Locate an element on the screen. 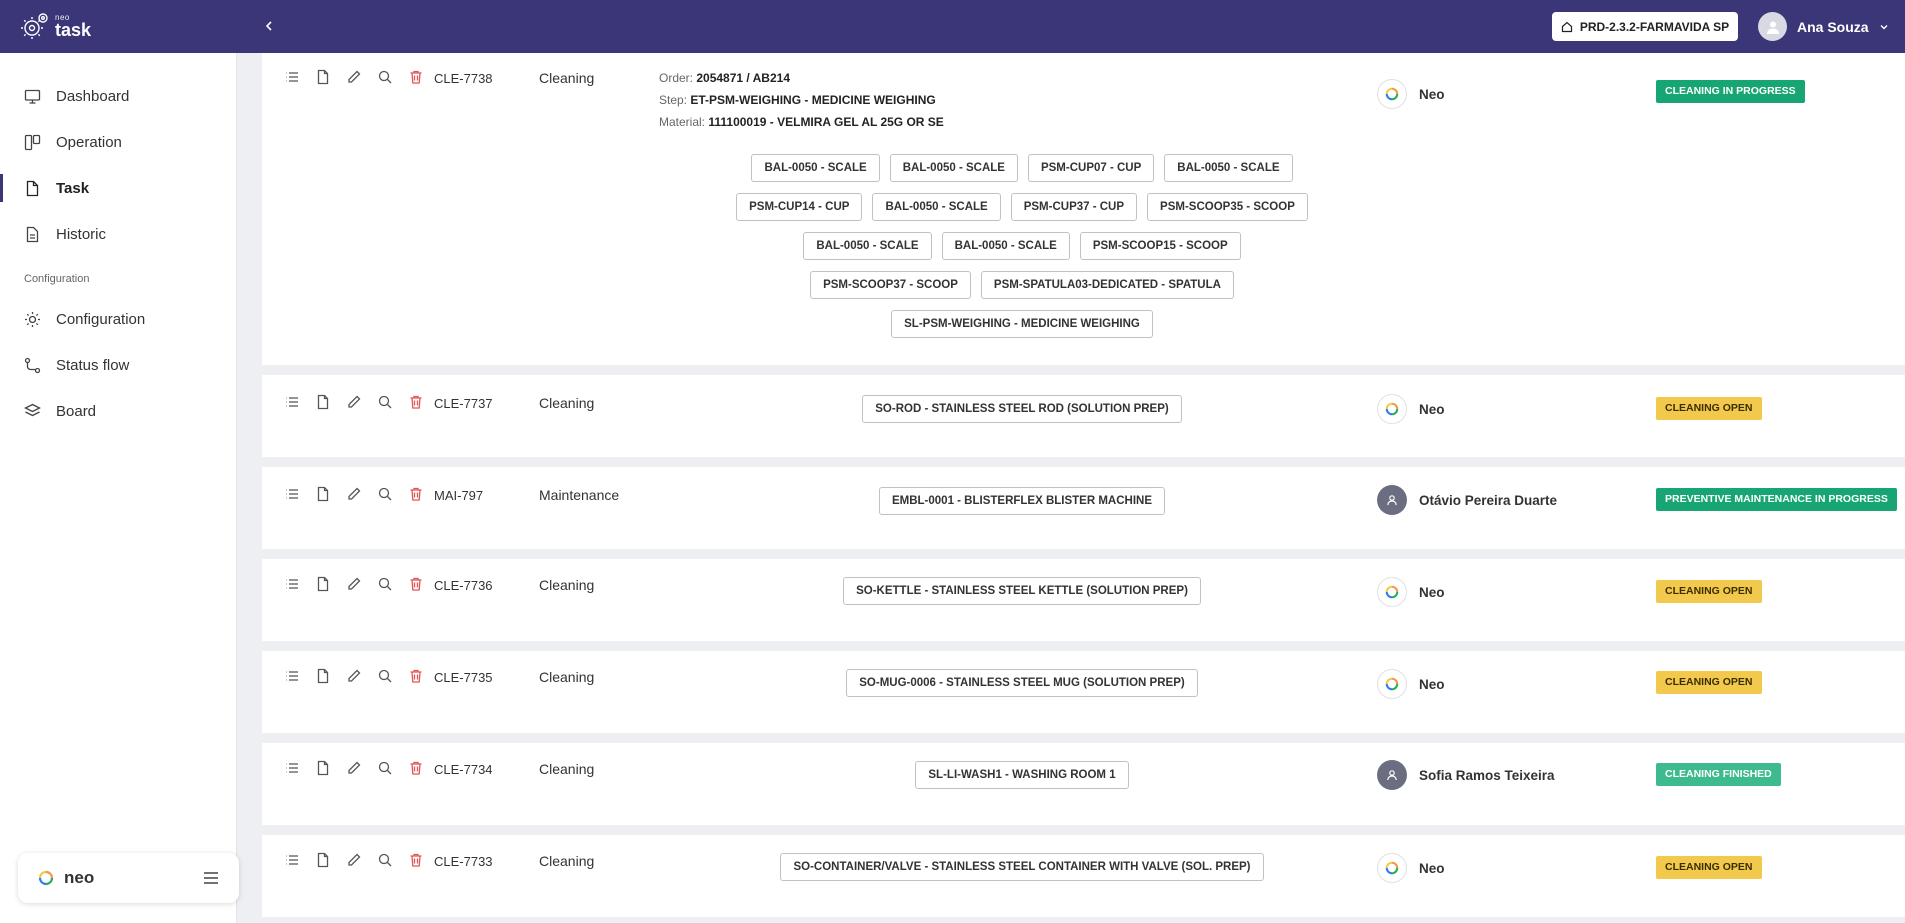  equipment-chip: PSM-CUP07 - CUP is located at coordinates (1091, 168).